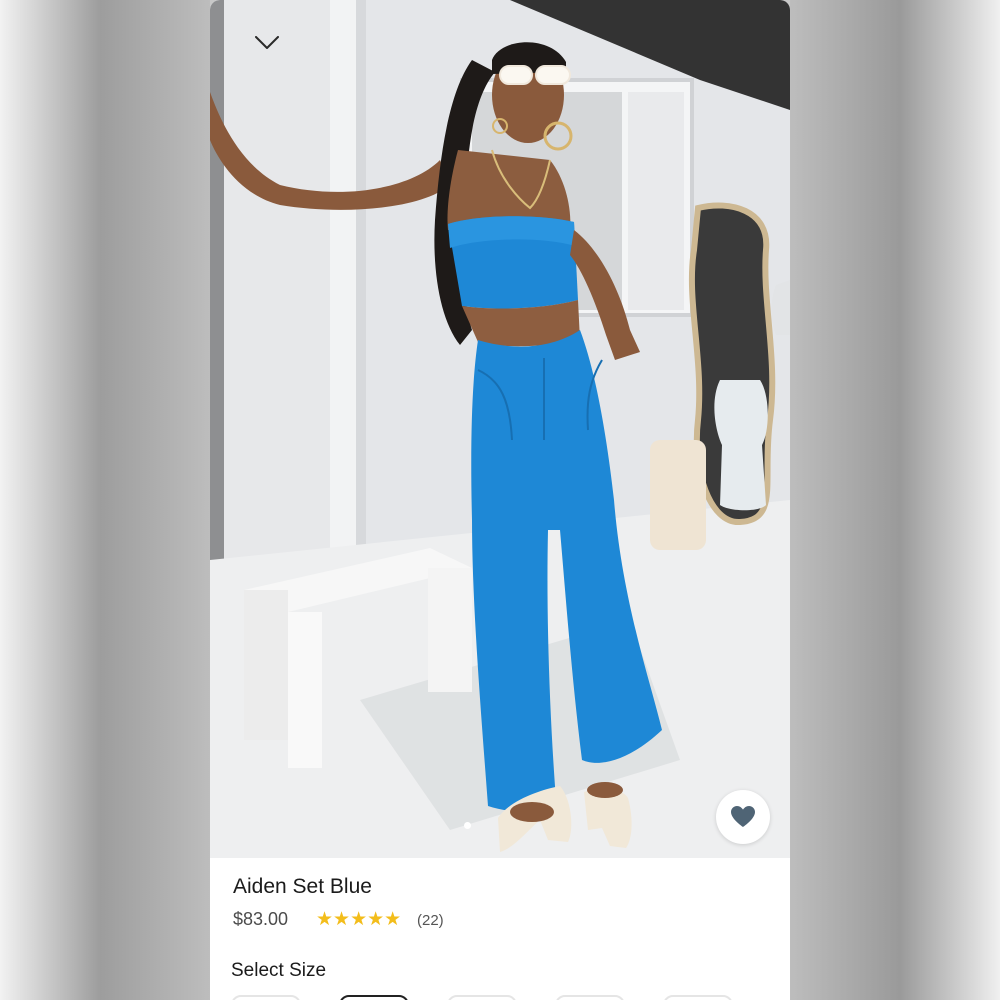 The height and width of the screenshot is (1000, 1000). Describe the element at coordinates (279, 970) in the screenshot. I see `select-size-label: Select Size` at that location.